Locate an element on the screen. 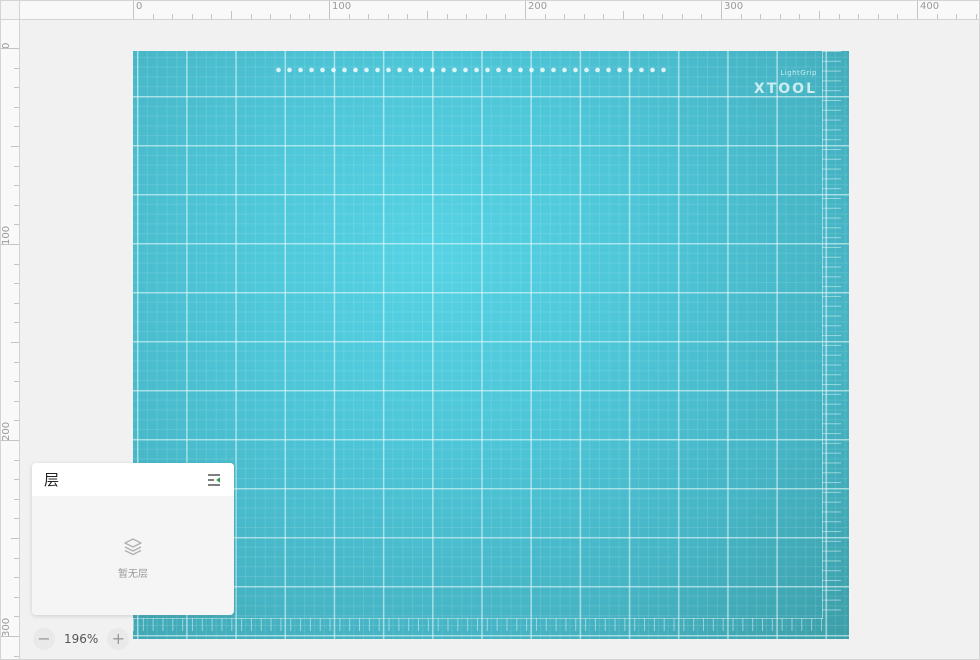  zoom-out-button: − is located at coordinates (44, 639).